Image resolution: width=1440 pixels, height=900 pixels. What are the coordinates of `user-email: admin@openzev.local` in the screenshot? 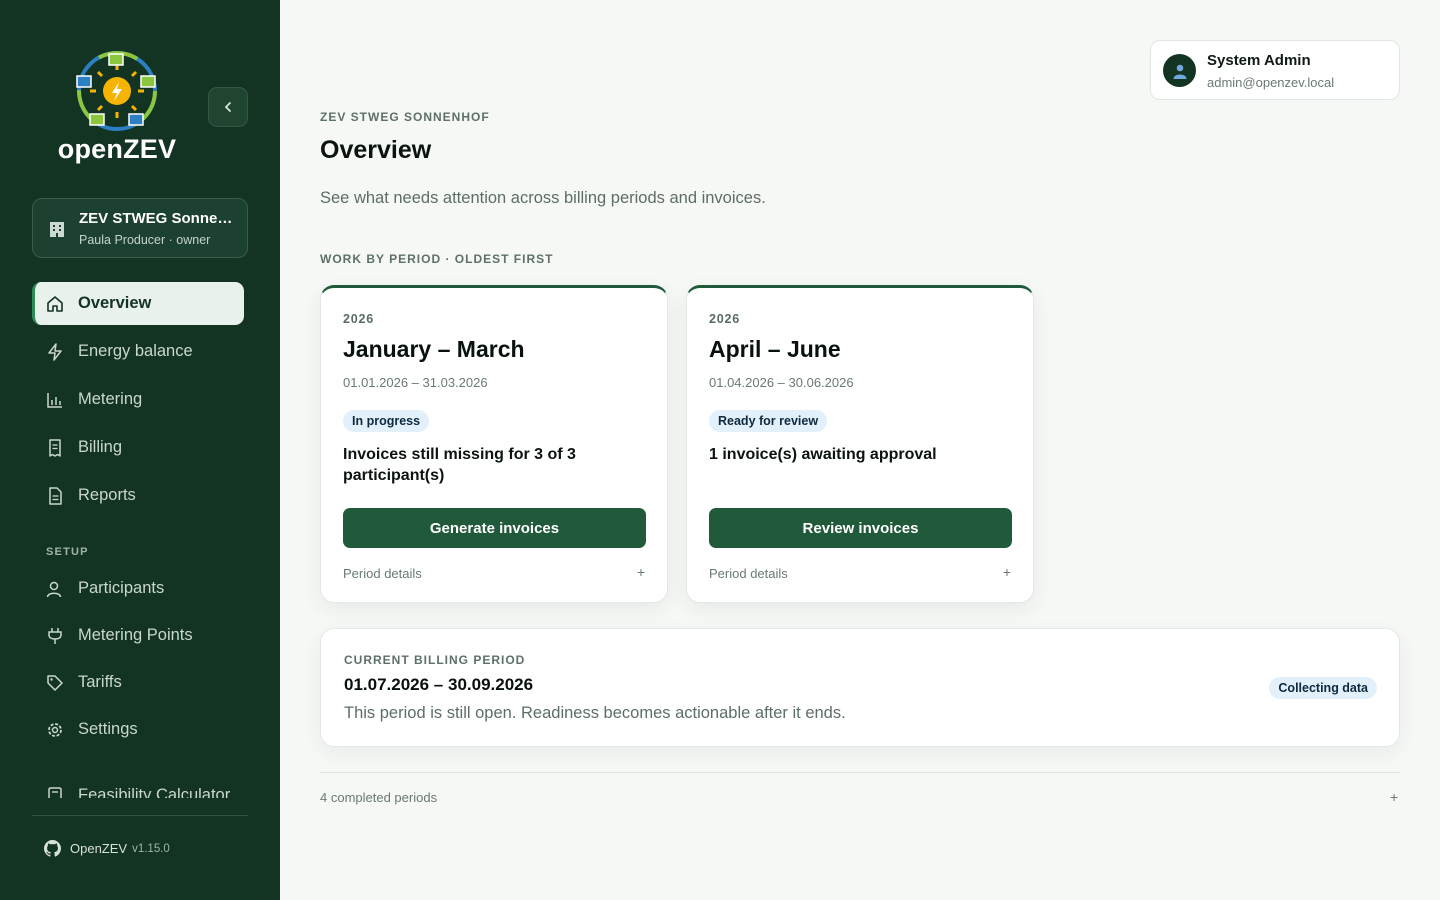 It's located at (1271, 82).